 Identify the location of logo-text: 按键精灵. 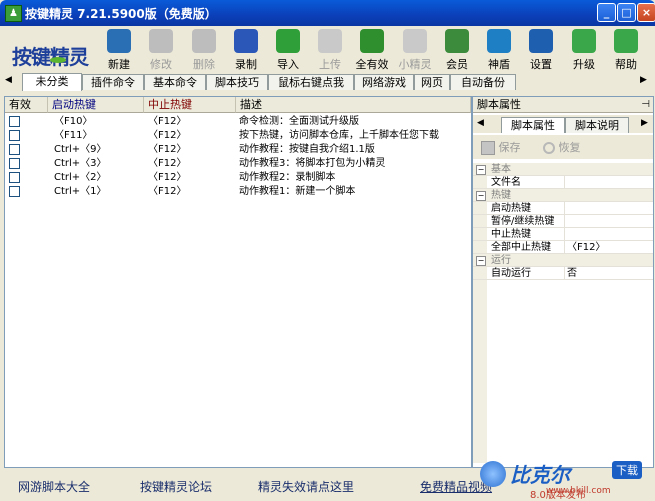
(50, 57).